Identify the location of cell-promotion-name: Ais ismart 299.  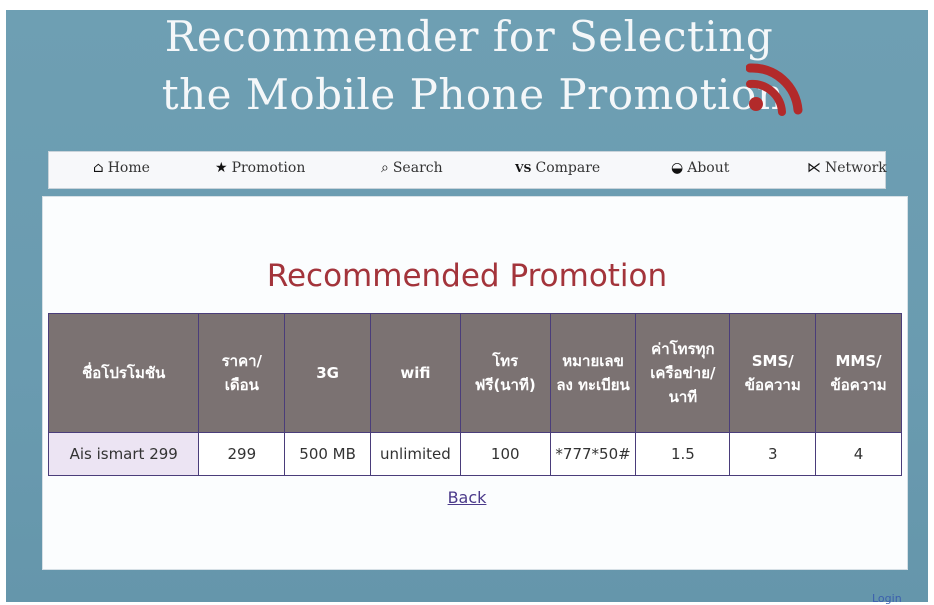
(123, 454).